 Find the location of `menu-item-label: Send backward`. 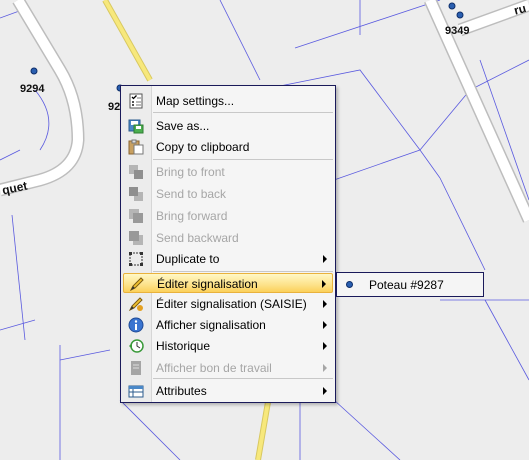

menu-item-label: Send backward is located at coordinates (197, 238).